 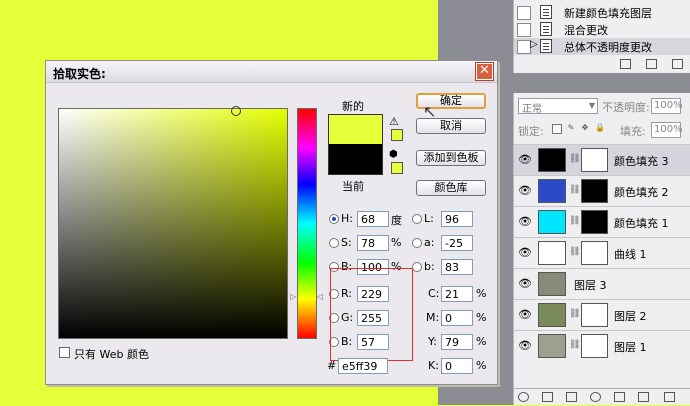 I want to click on web-safe-cube-icon: ⬢, so click(x=393, y=154).